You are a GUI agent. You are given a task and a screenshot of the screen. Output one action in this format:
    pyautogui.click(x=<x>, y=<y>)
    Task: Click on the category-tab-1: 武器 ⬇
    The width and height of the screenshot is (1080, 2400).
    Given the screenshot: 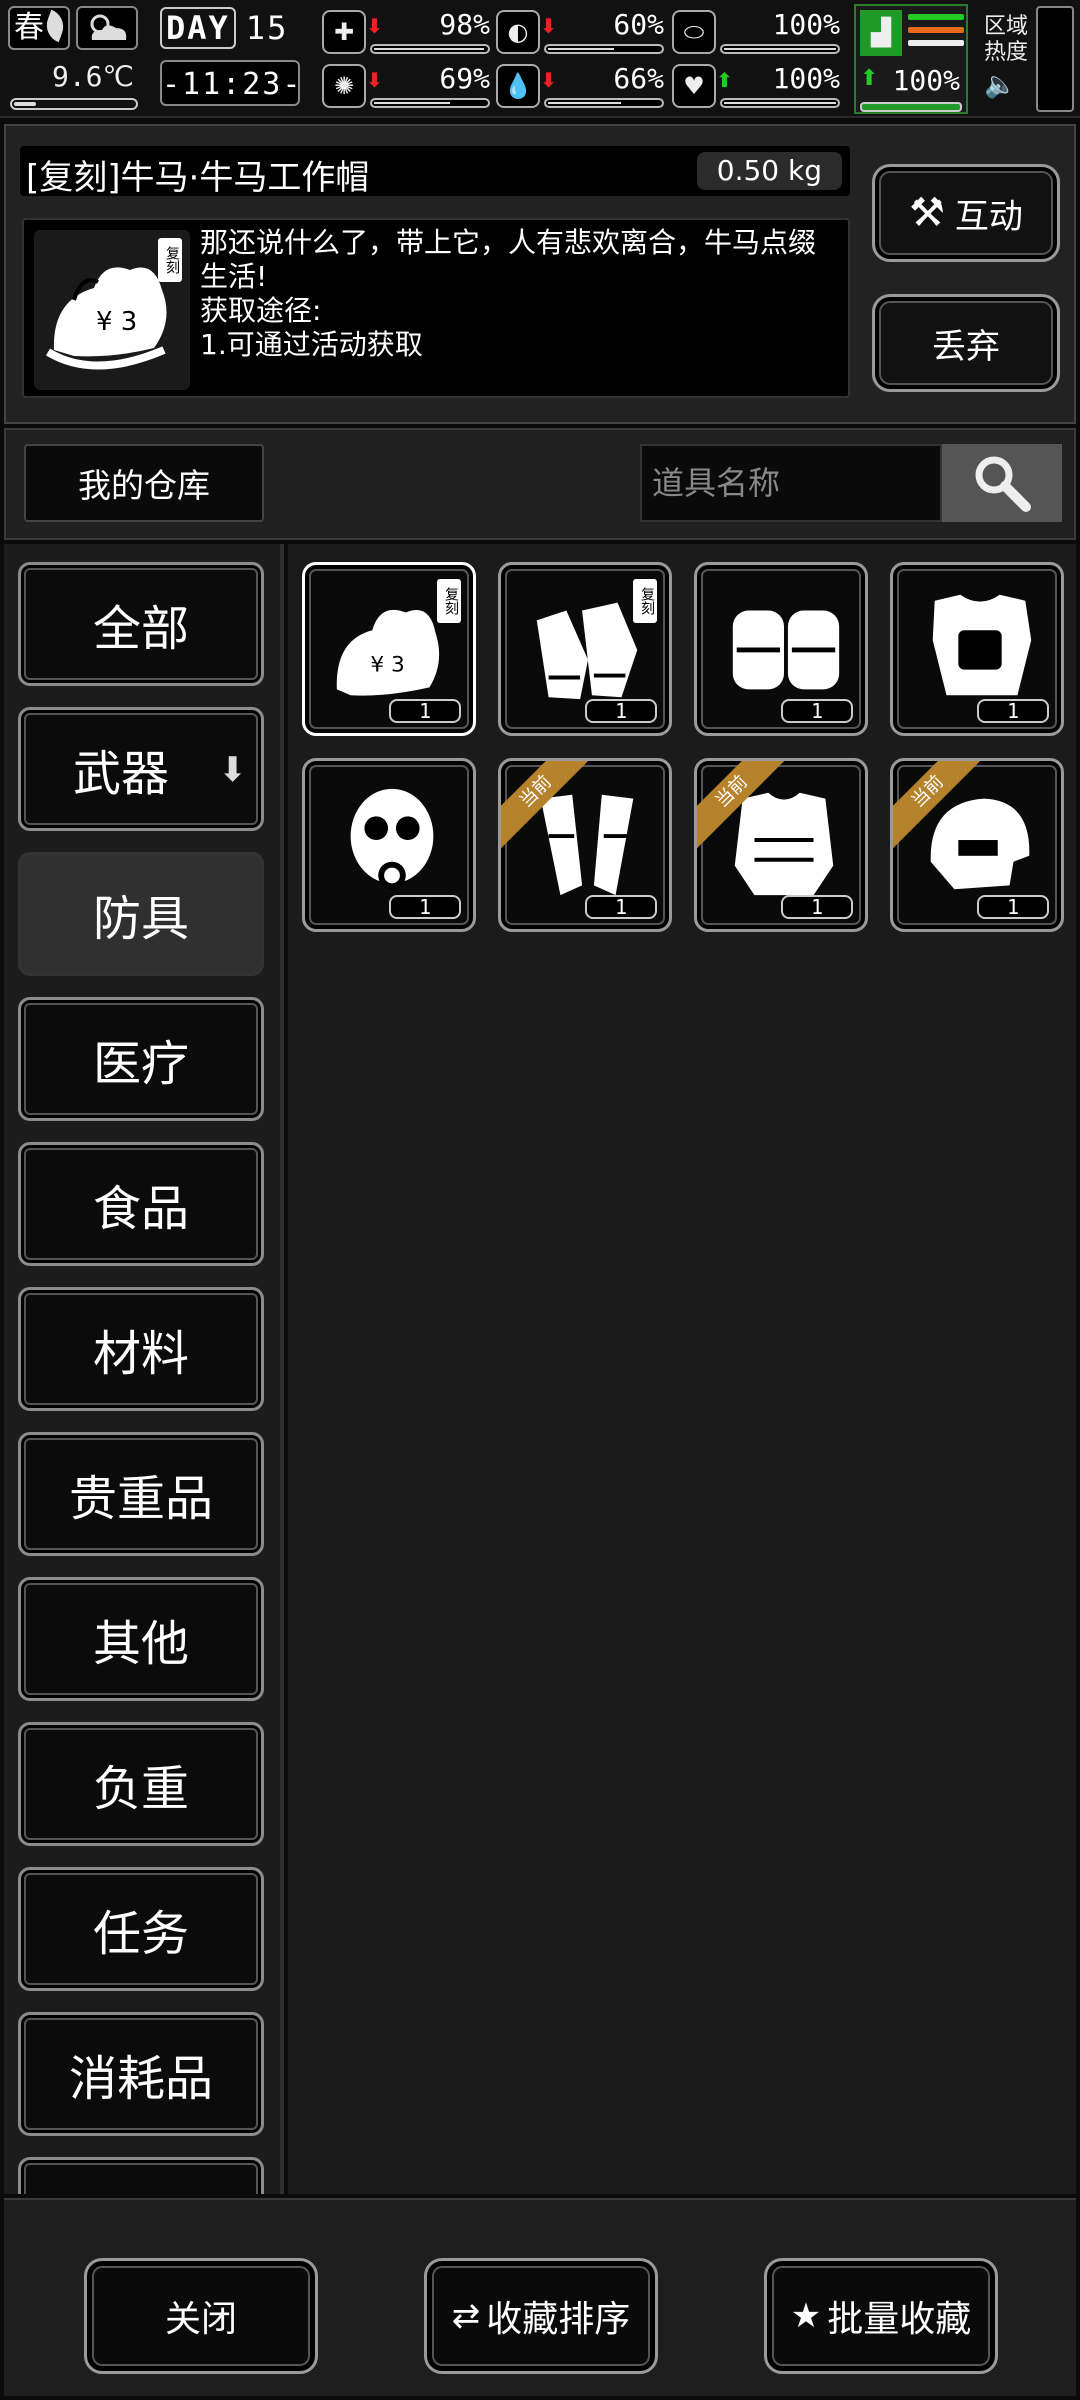 What is the action you would take?
    pyautogui.click(x=141, y=769)
    